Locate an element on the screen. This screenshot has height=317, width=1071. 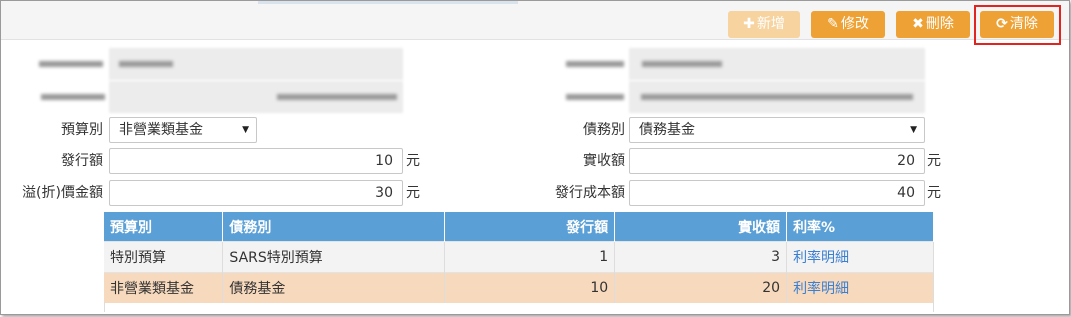
x-icon: ✖ is located at coordinates (918, 24).